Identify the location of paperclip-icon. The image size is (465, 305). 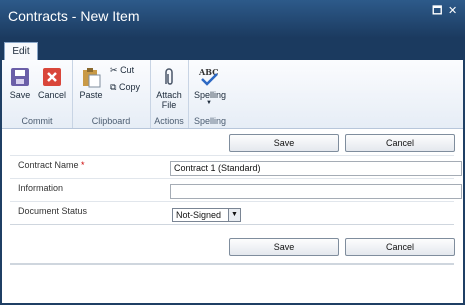
(169, 77).